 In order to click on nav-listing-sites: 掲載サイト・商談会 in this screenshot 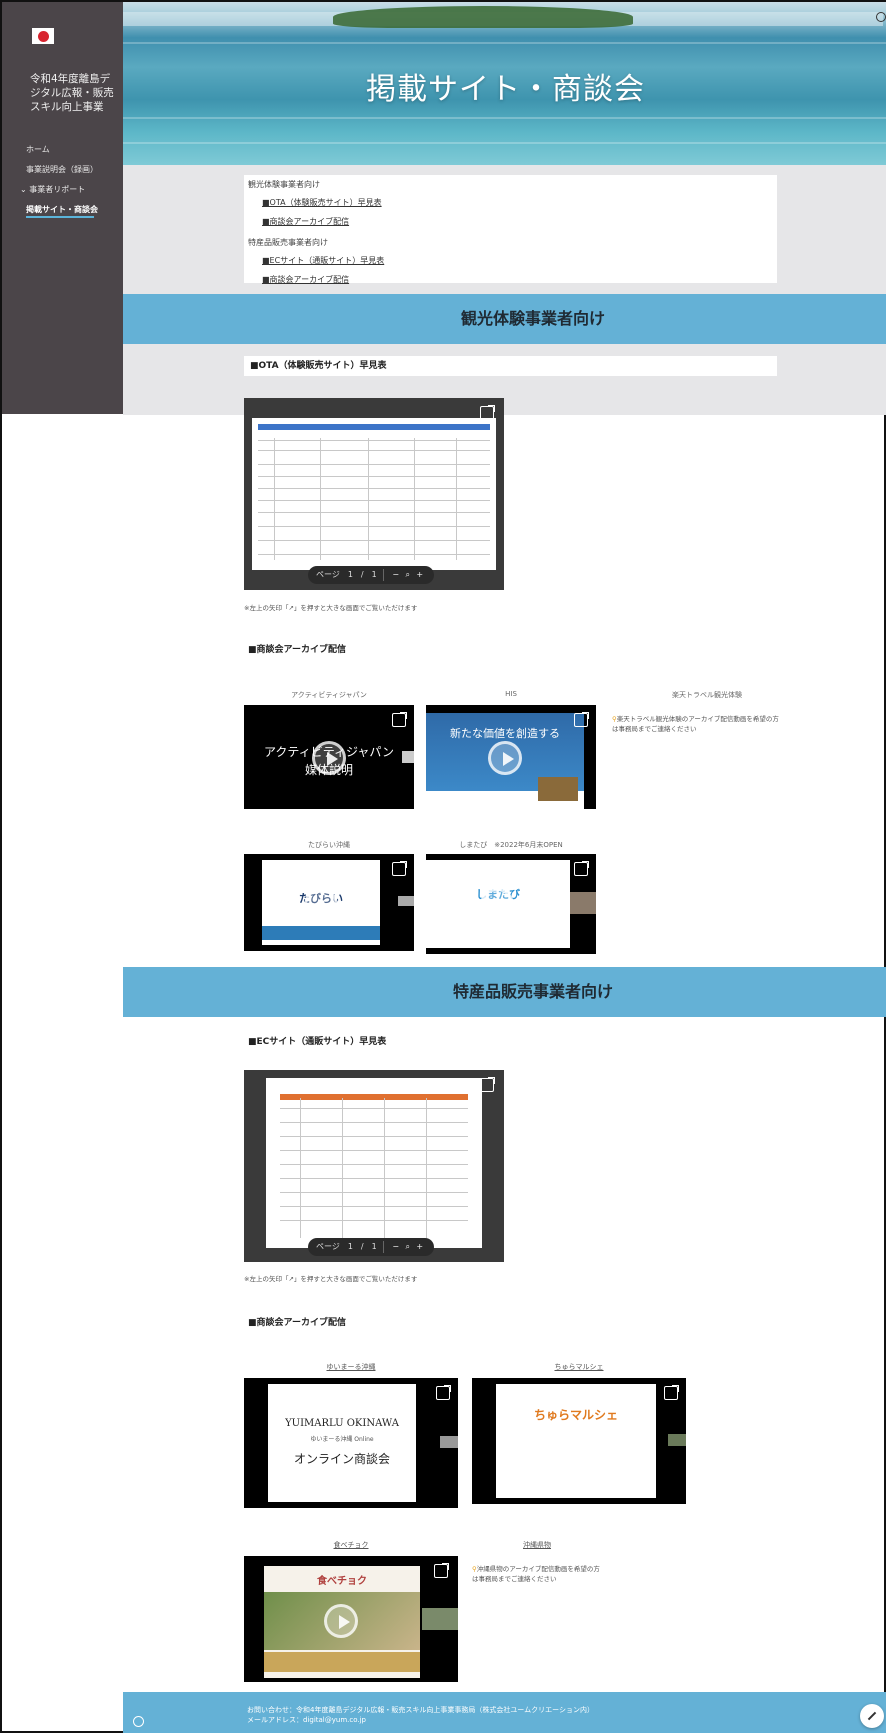, I will do `click(74, 210)`.